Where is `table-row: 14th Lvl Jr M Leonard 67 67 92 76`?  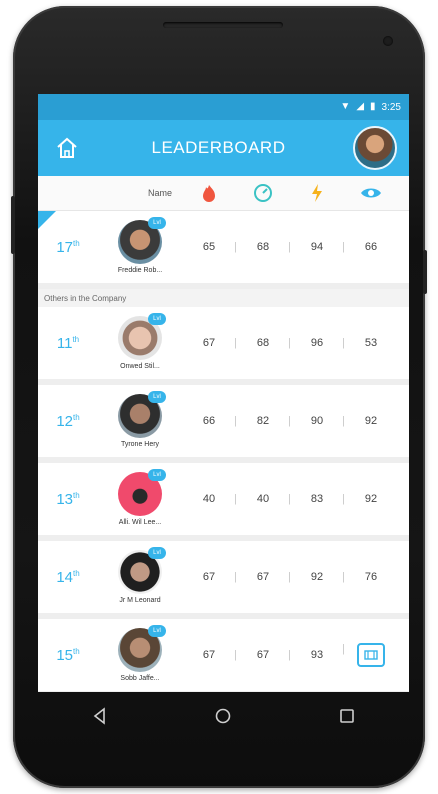 table-row: 14th Lvl Jr M Leonard 67 67 92 76 is located at coordinates (223, 580).